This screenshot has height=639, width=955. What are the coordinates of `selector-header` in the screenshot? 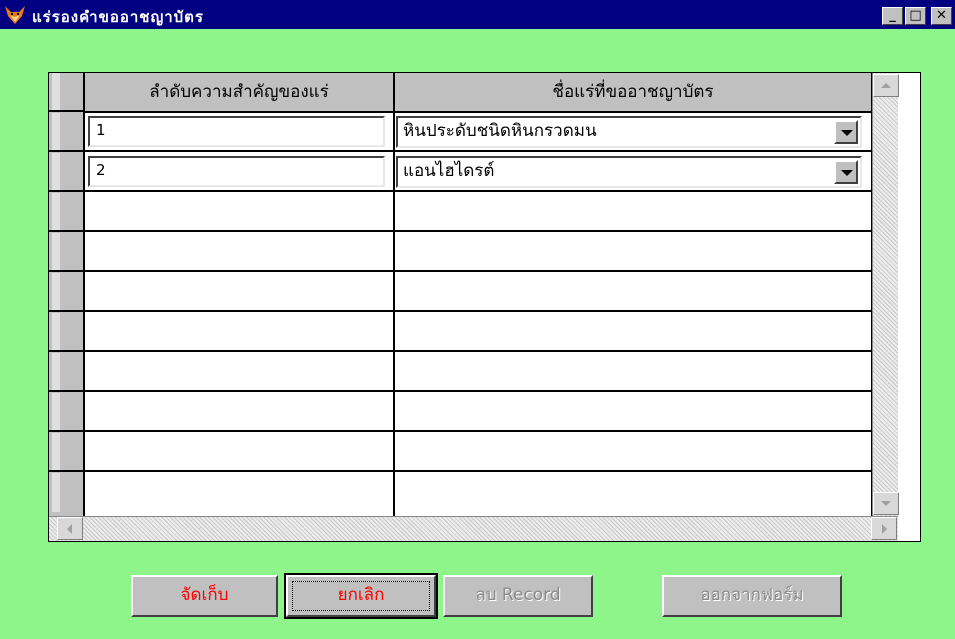 It's located at (66, 92).